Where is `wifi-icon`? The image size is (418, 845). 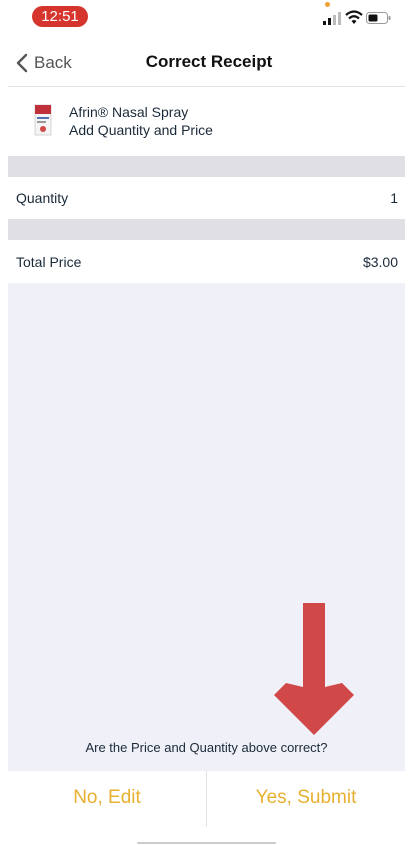 wifi-icon is located at coordinates (354, 17).